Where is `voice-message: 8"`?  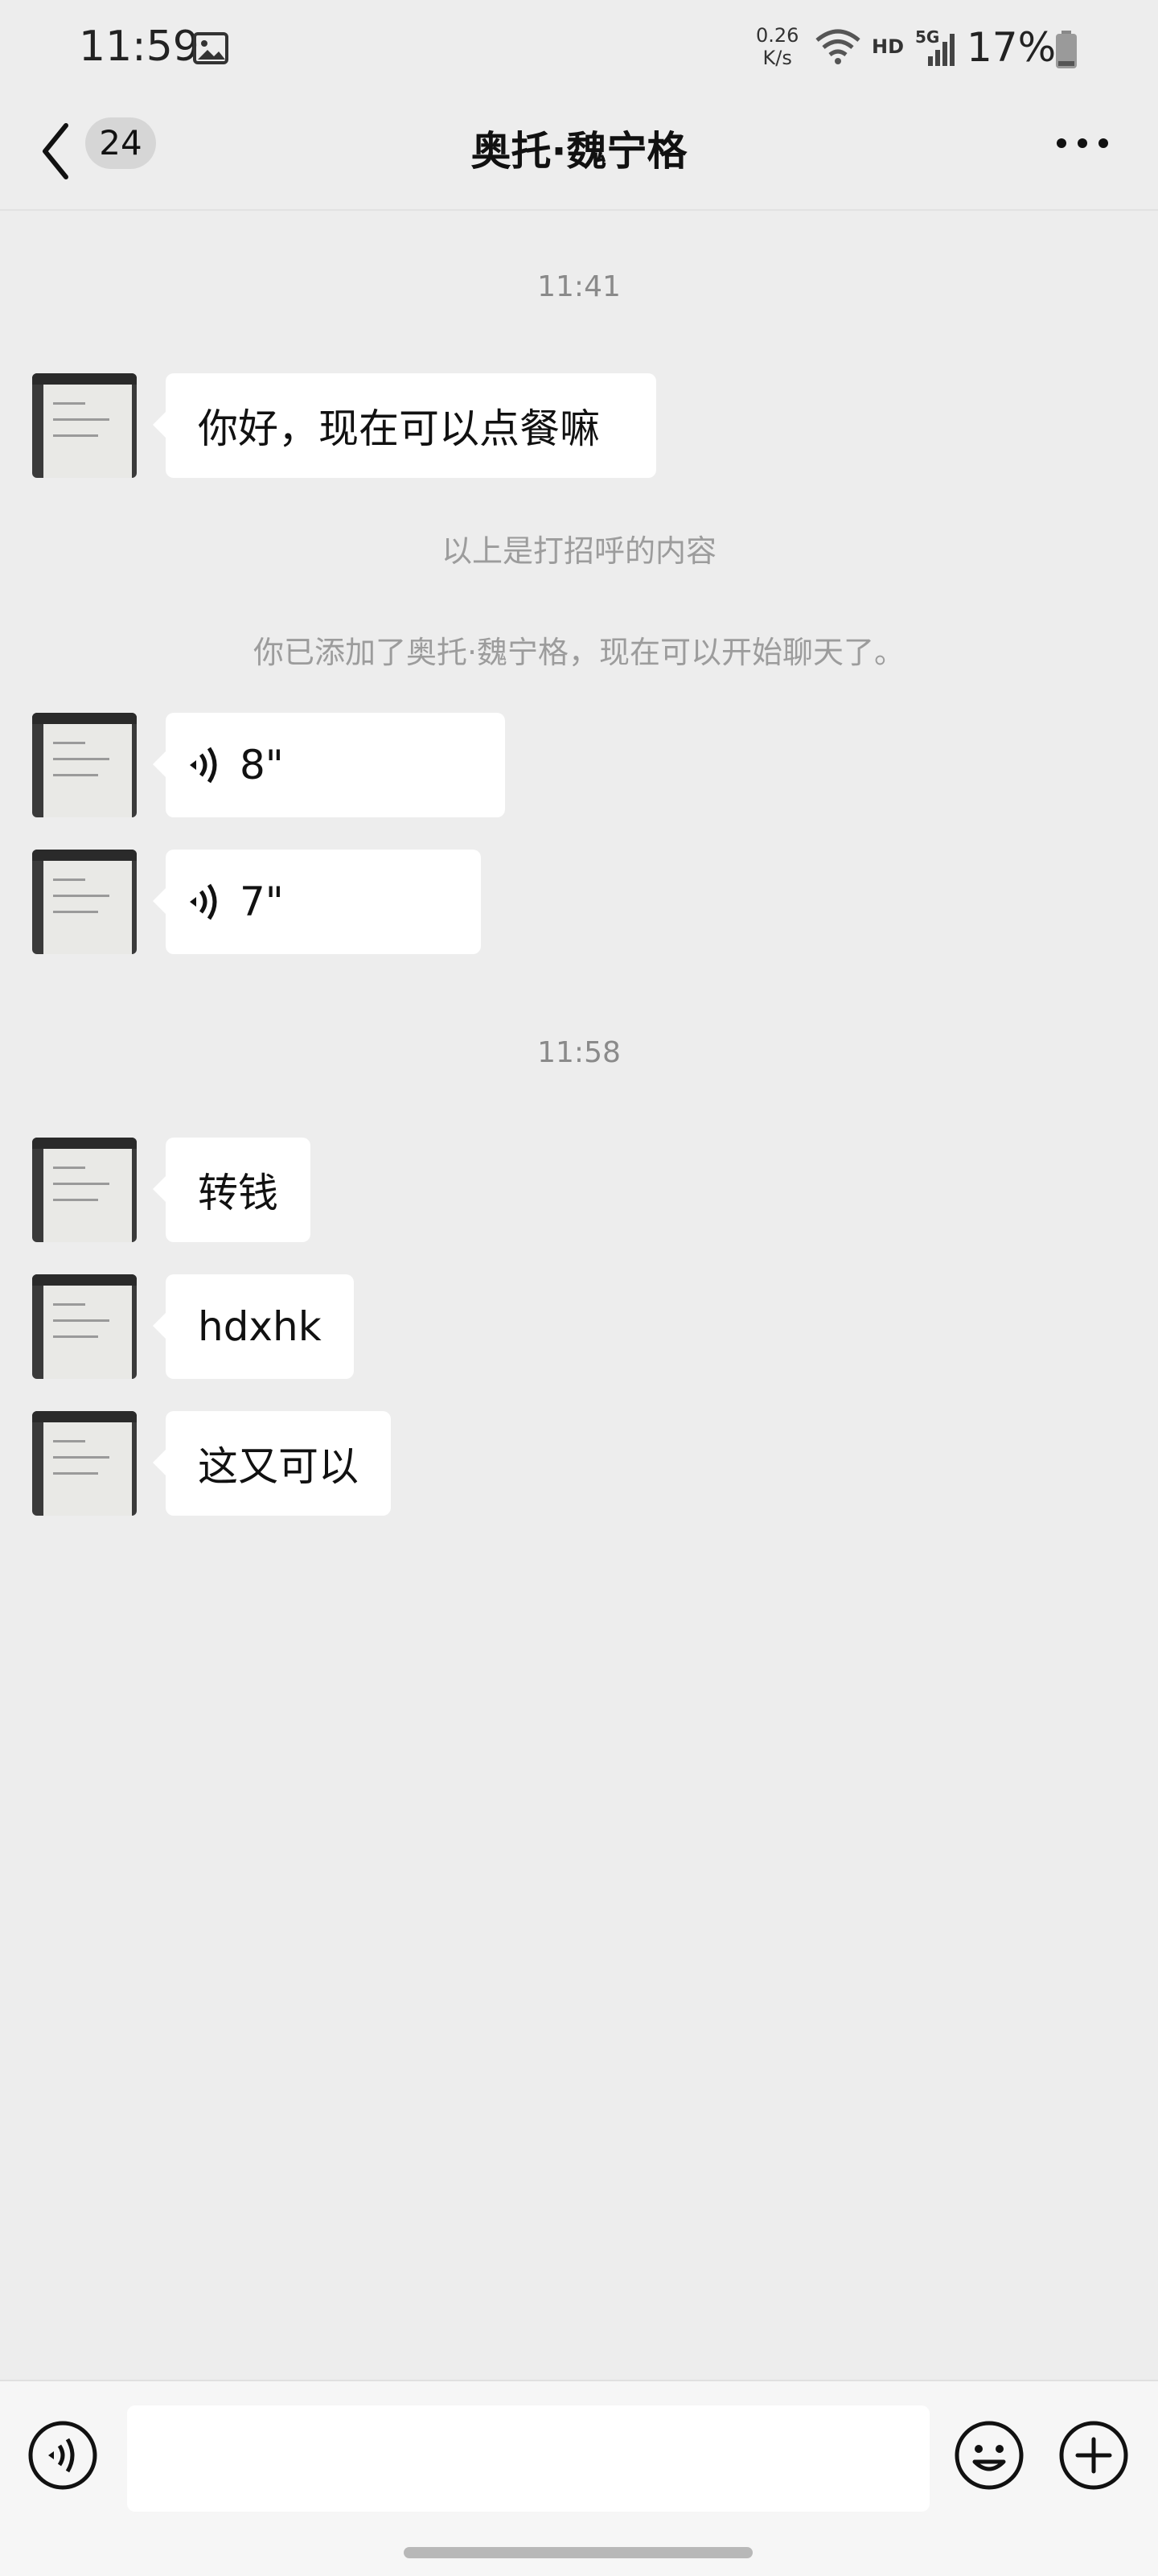
voice-message: 8" is located at coordinates (329, 765).